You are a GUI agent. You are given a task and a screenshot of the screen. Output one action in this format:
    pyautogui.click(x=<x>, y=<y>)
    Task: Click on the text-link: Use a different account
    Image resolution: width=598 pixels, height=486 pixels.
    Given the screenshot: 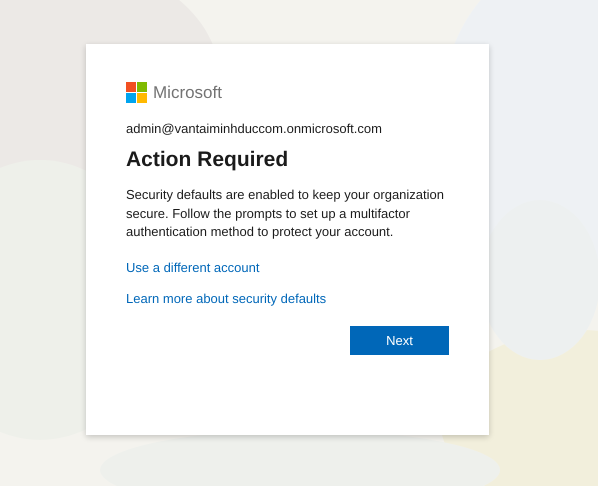 What is the action you would take?
    pyautogui.click(x=193, y=267)
    